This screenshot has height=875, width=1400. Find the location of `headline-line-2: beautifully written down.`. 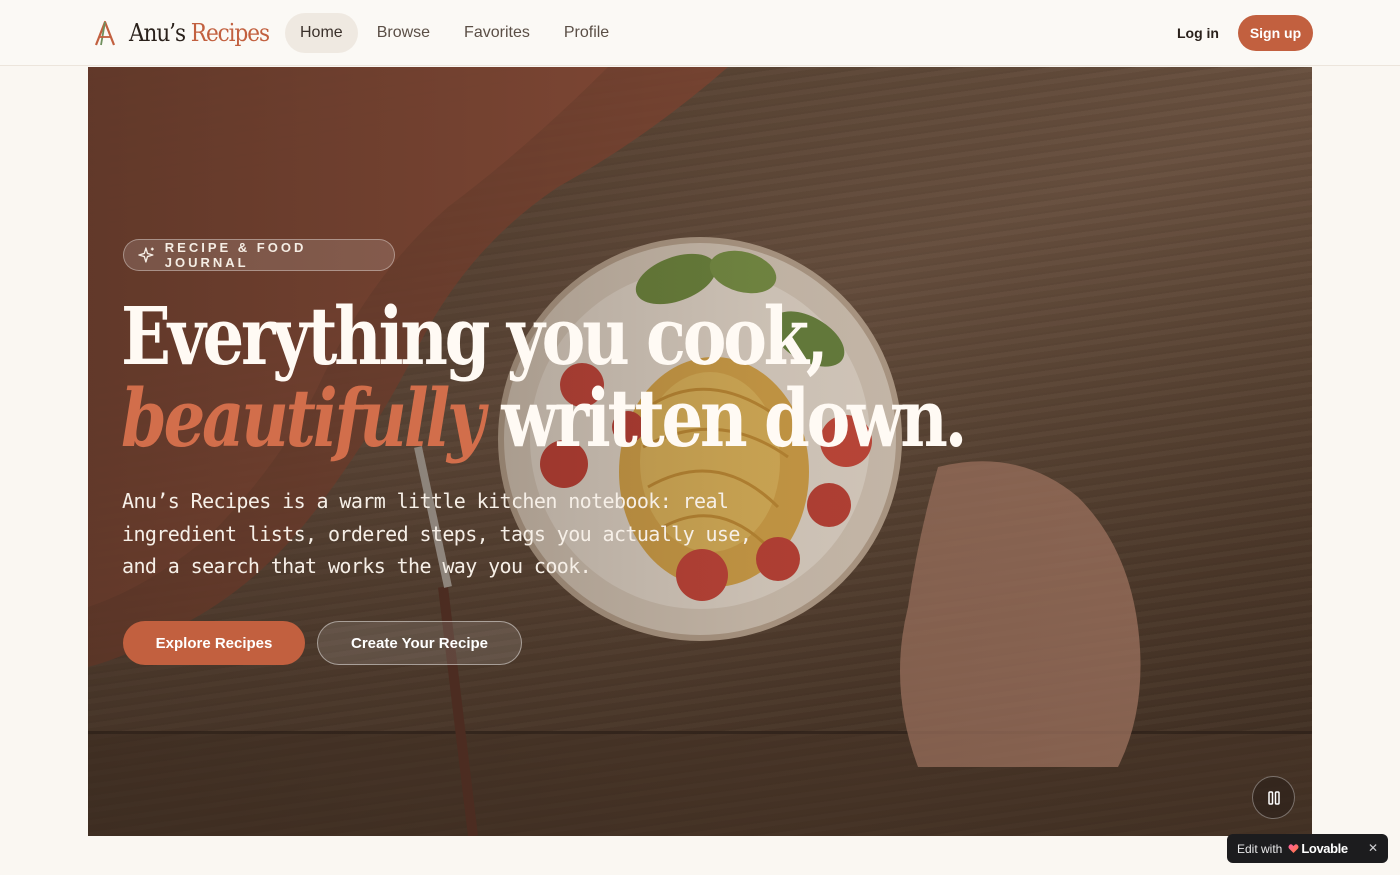

headline-line-2: beautifully written down. is located at coordinates (544, 418).